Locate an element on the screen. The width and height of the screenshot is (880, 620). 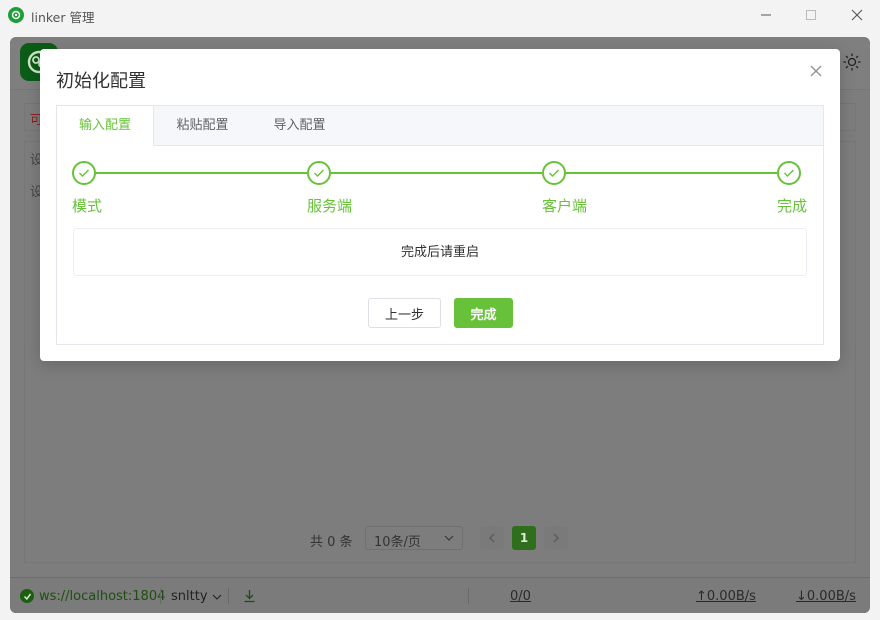
theme-sun-icon is located at coordinates (852, 62).